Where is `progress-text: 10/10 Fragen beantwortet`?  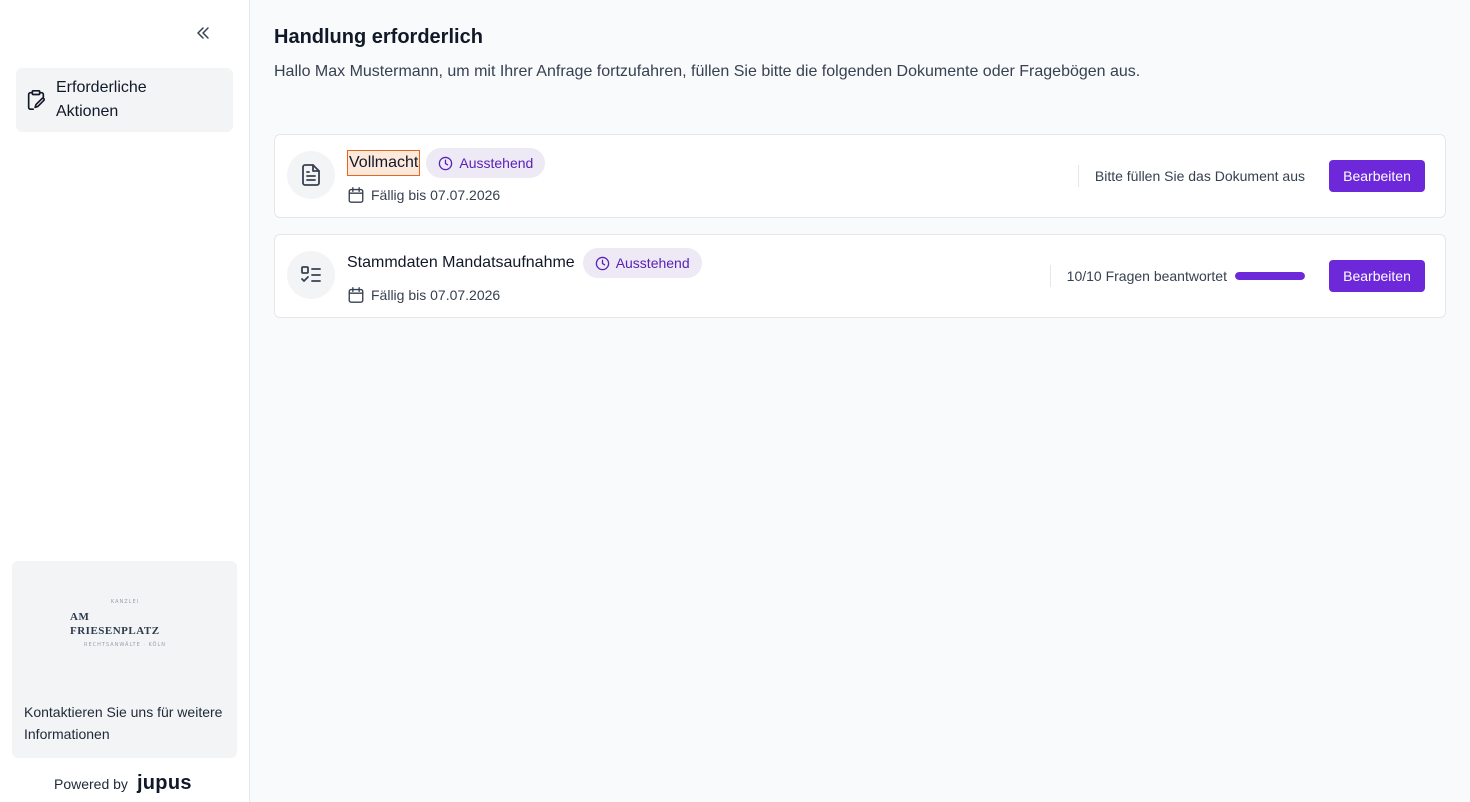 progress-text: 10/10 Fragen beantwortet is located at coordinates (1146, 276).